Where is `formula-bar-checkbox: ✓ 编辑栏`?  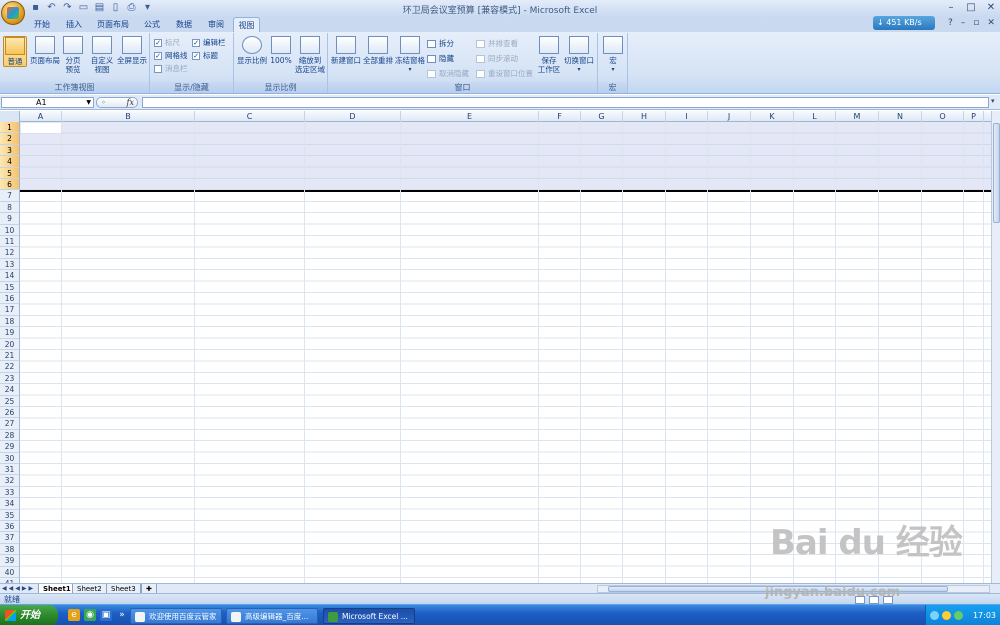 formula-bar-checkbox: ✓ 编辑栏 is located at coordinates (209, 42).